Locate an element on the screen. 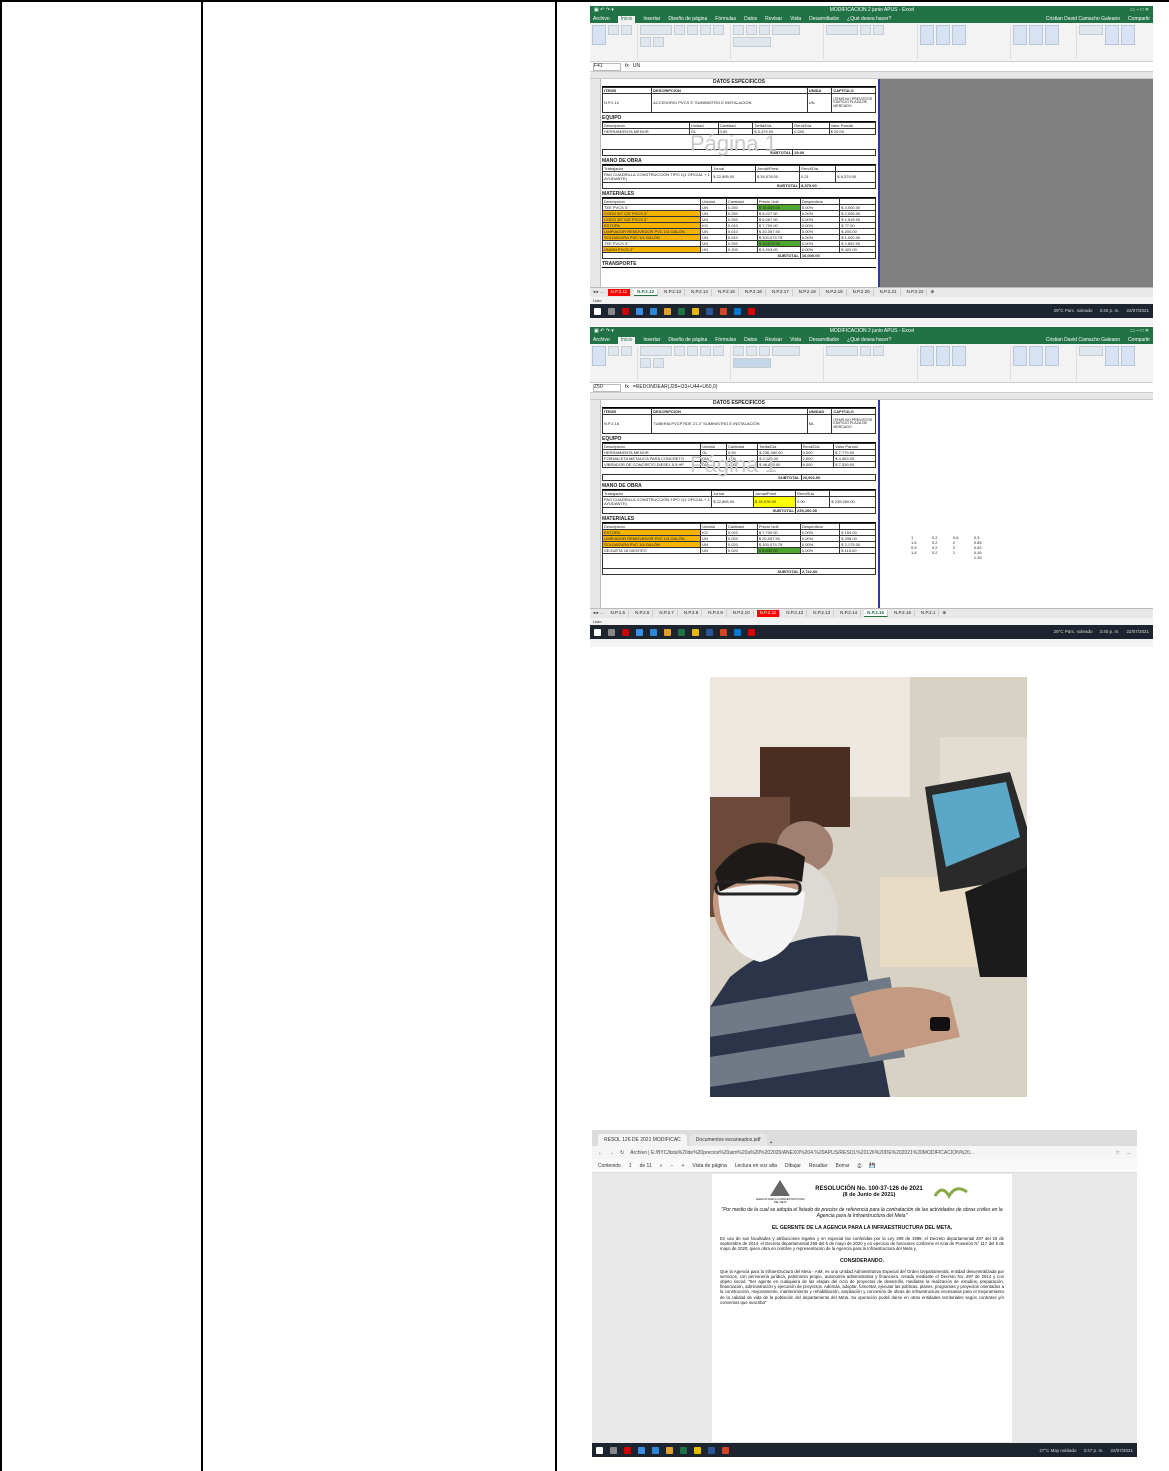 Image resolution: width=1169 pixels, height=1471 pixels. tab-inicio: Inicio is located at coordinates (626, 340).